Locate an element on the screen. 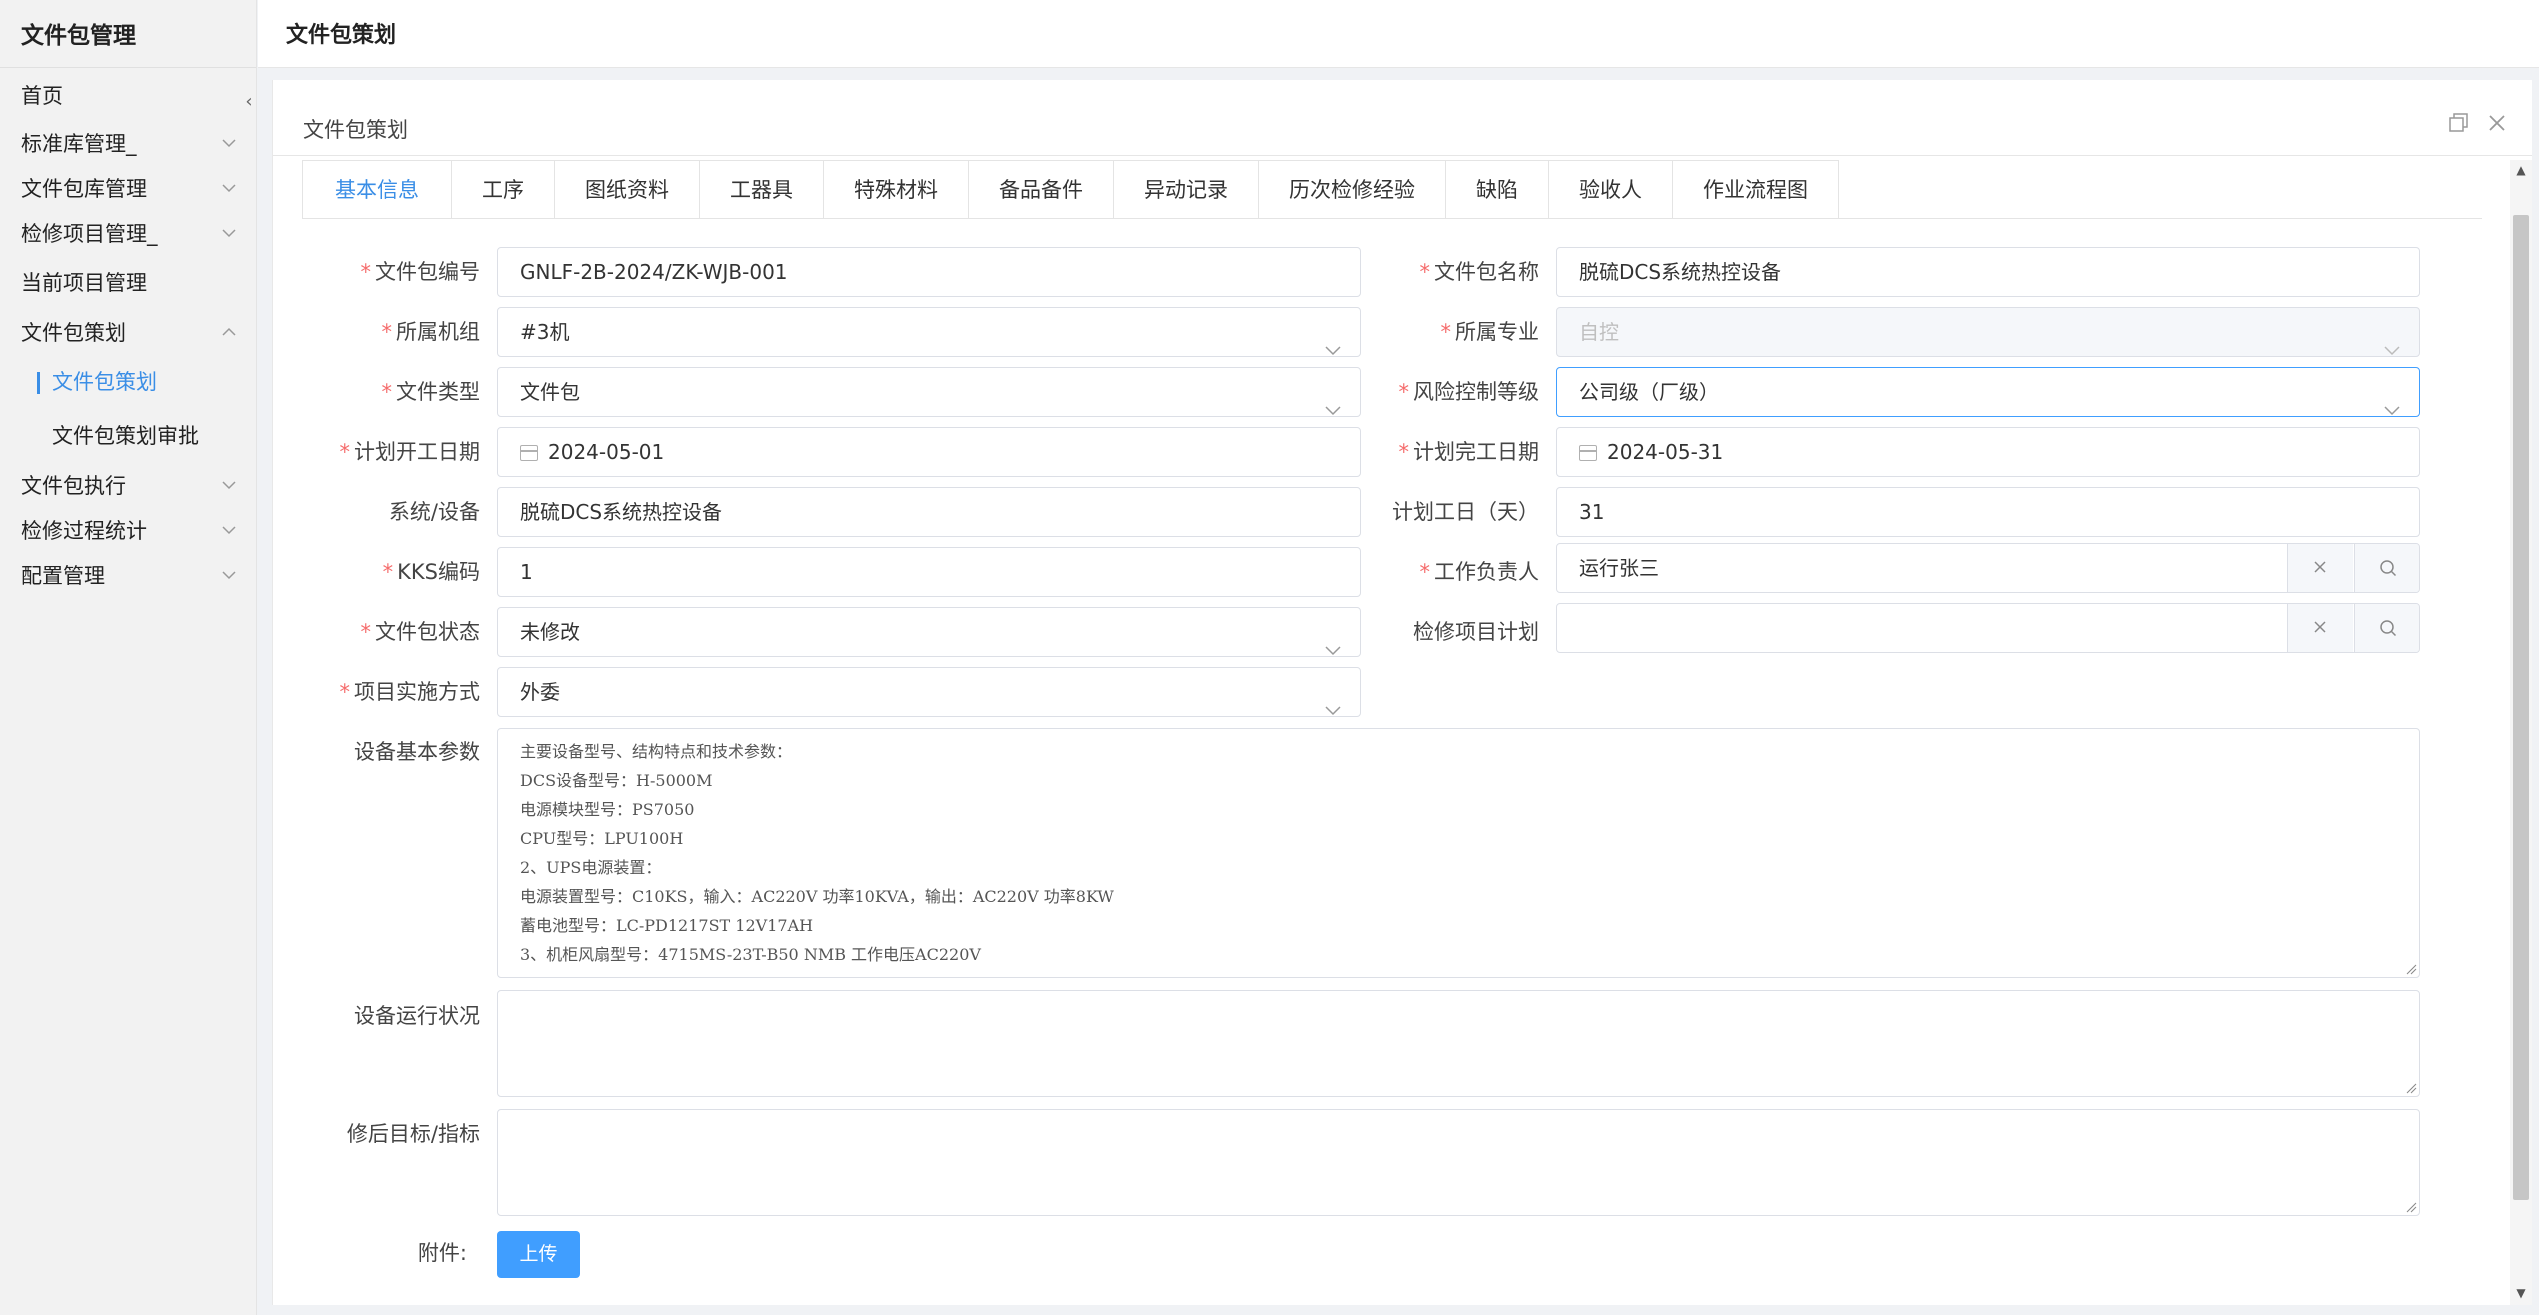  package-no-input: GNLF-2B-2024/ZK-WJB-001 is located at coordinates (929, 272).